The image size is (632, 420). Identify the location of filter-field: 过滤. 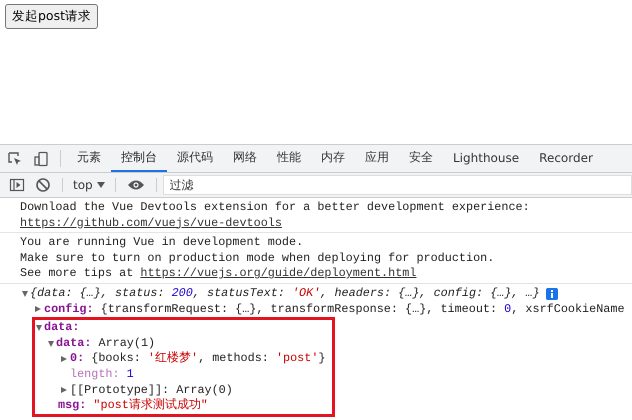
(397, 185).